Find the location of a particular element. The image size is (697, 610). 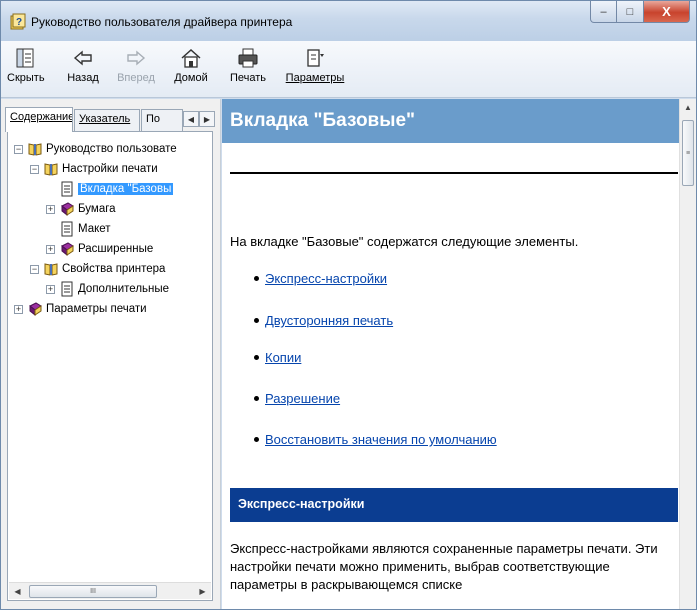

maximize-button: □ is located at coordinates (630, 12).